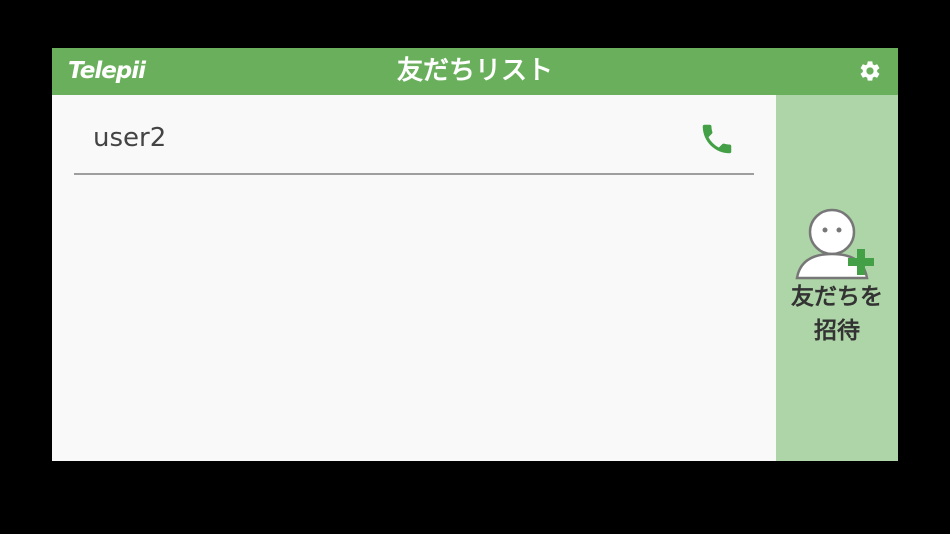 This screenshot has height=534, width=950. What do you see at coordinates (837, 297) in the screenshot?
I see `invite-label-line1: 友だちを` at bounding box center [837, 297].